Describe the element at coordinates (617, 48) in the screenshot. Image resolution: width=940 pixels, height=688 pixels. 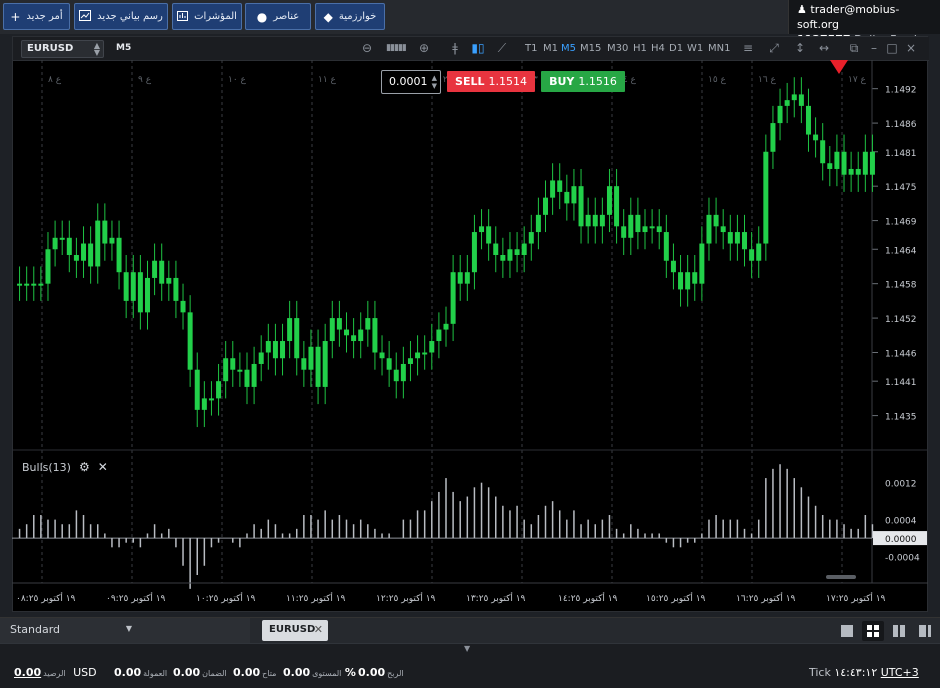
I see `timeframe-m30: M30` at that location.